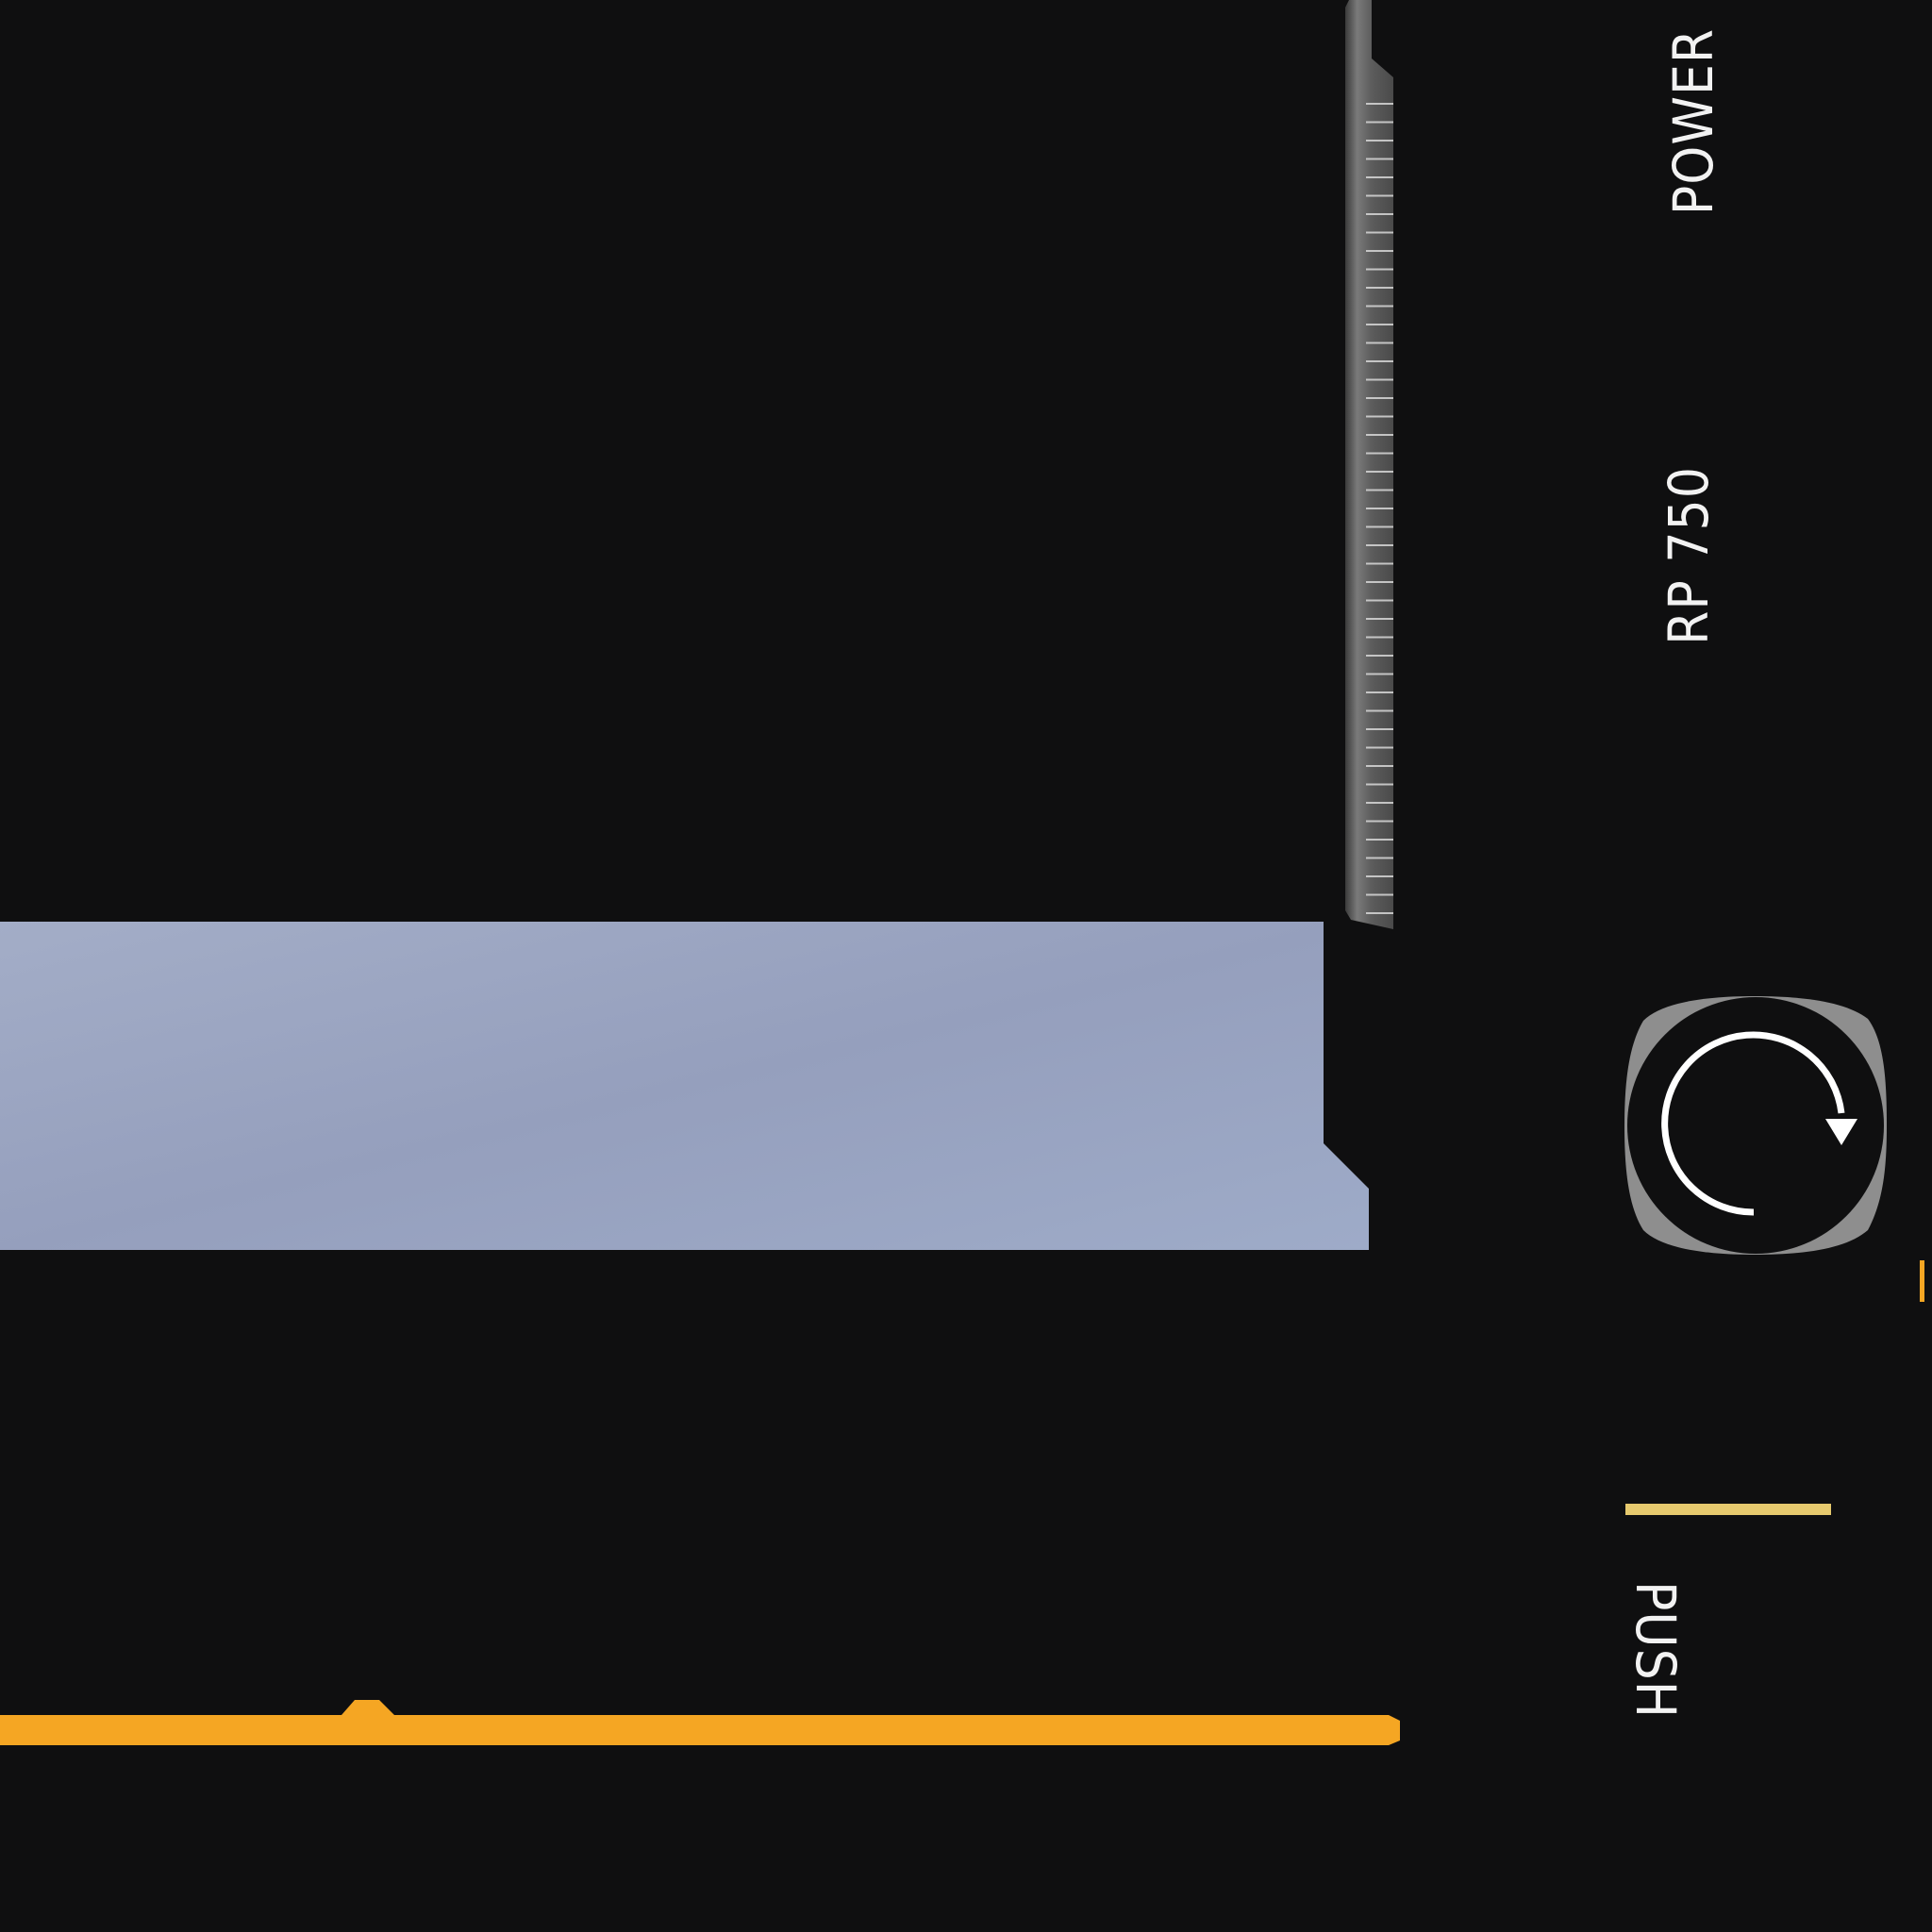 Image resolution: width=1932 pixels, height=1932 pixels. What do you see at coordinates (1728, 1510) in the screenshot?
I see `yellow-indicator-bar` at bounding box center [1728, 1510].